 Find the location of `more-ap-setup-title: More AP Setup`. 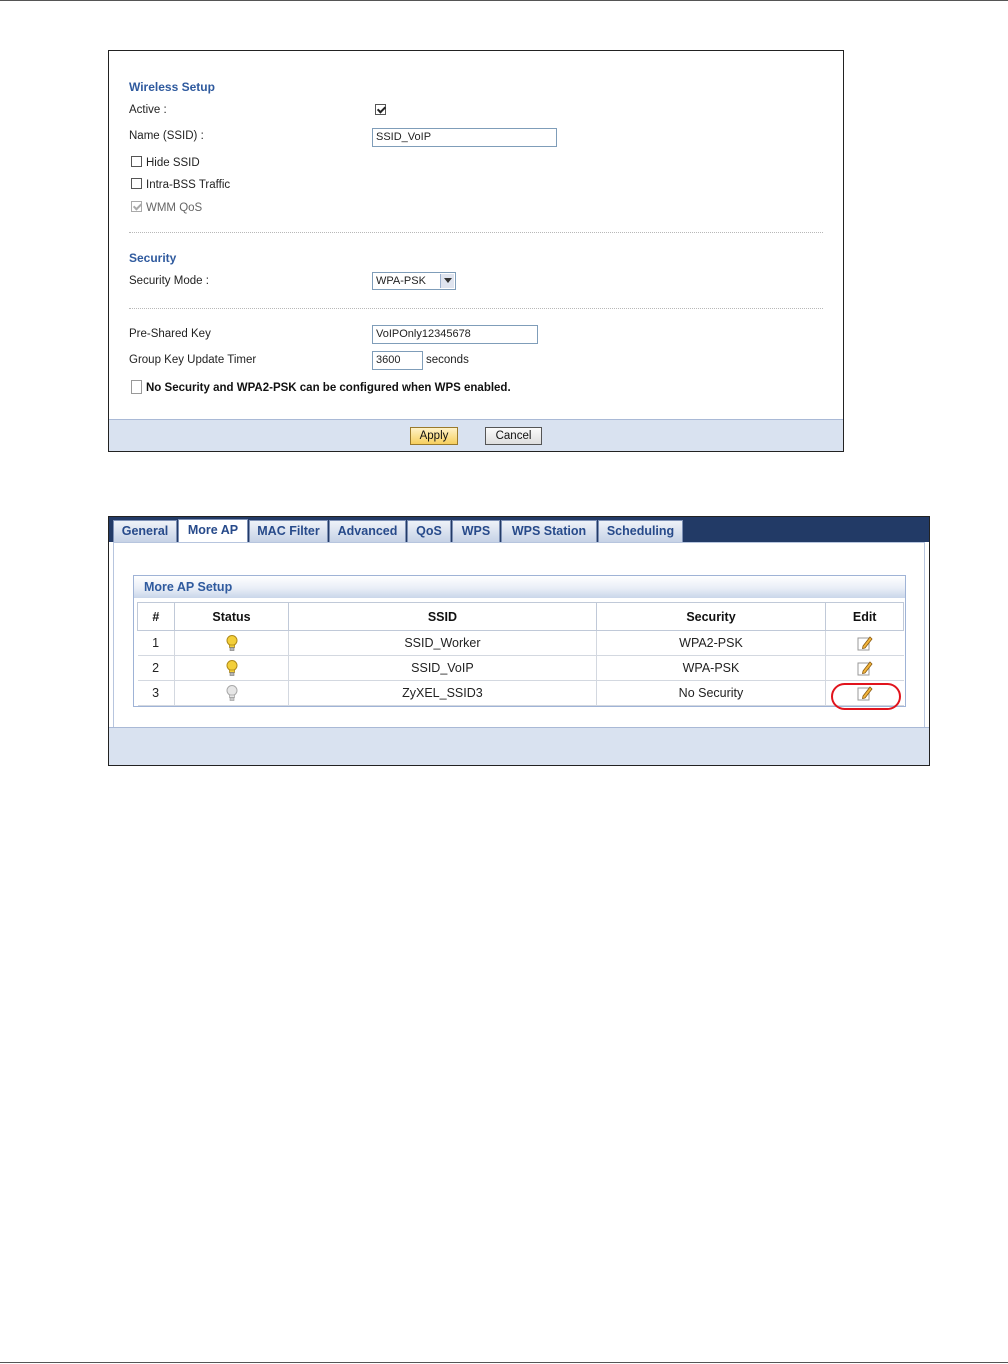

more-ap-setup-title: More AP Setup is located at coordinates (519, 587).